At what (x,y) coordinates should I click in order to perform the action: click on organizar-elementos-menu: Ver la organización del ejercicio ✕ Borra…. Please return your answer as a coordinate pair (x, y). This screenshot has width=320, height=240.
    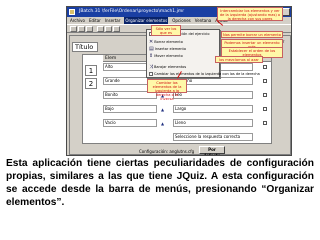
    Looking at the image, I should click on (203, 53).